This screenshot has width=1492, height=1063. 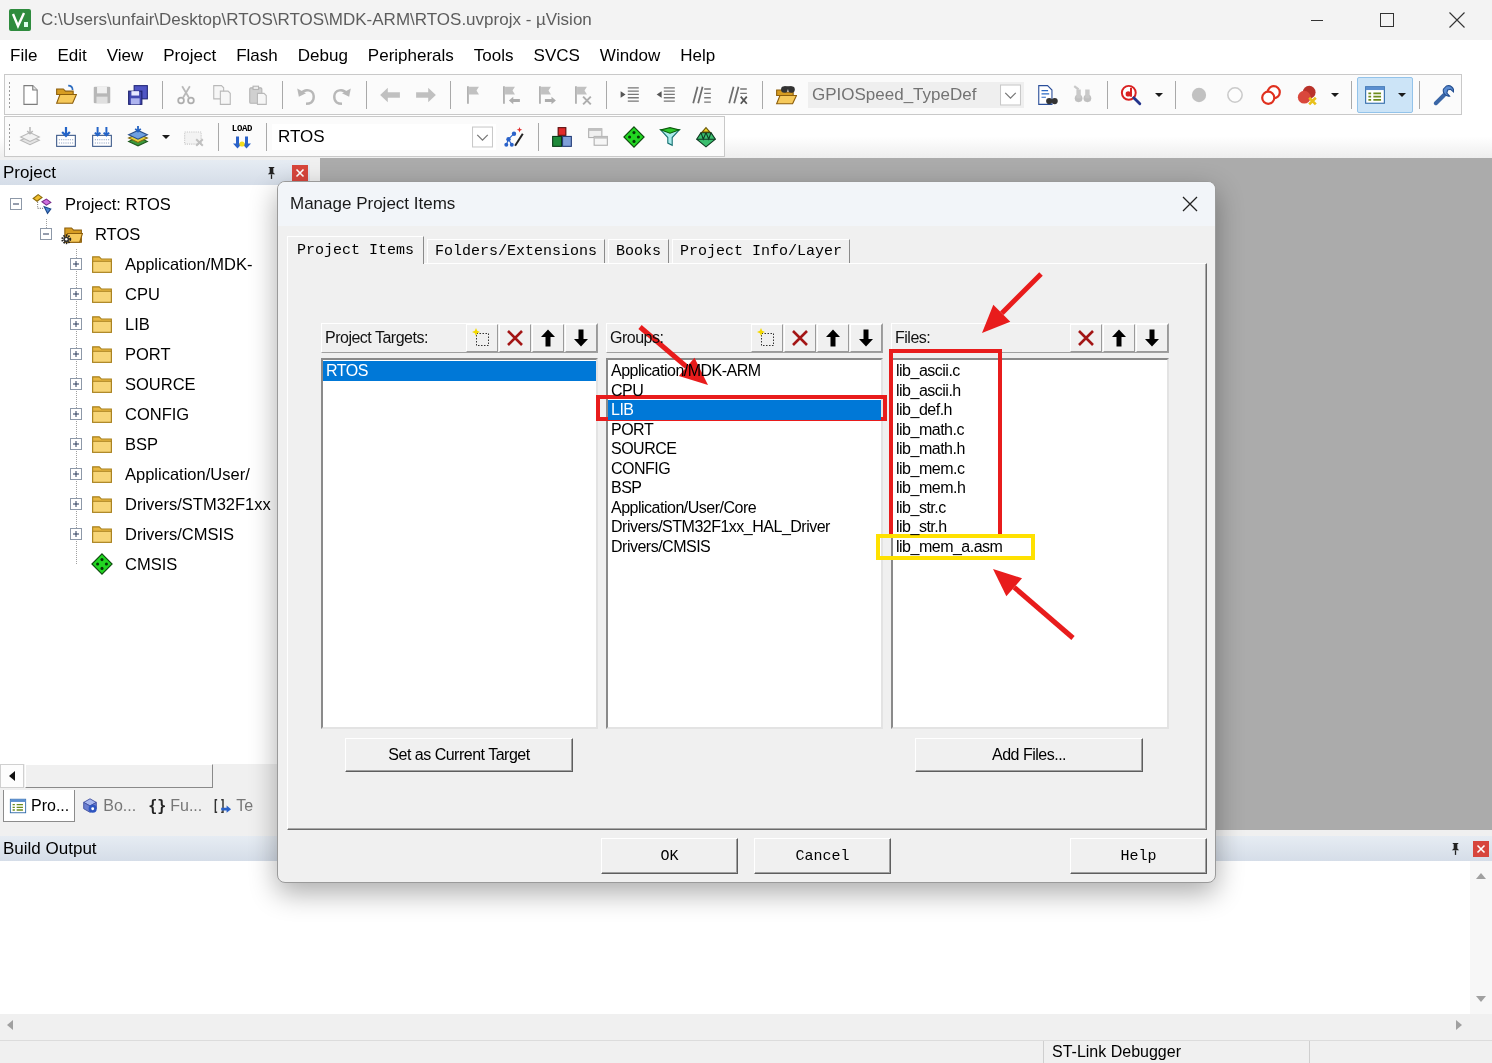 I want to click on funnel-icon, so click(x=670, y=136).